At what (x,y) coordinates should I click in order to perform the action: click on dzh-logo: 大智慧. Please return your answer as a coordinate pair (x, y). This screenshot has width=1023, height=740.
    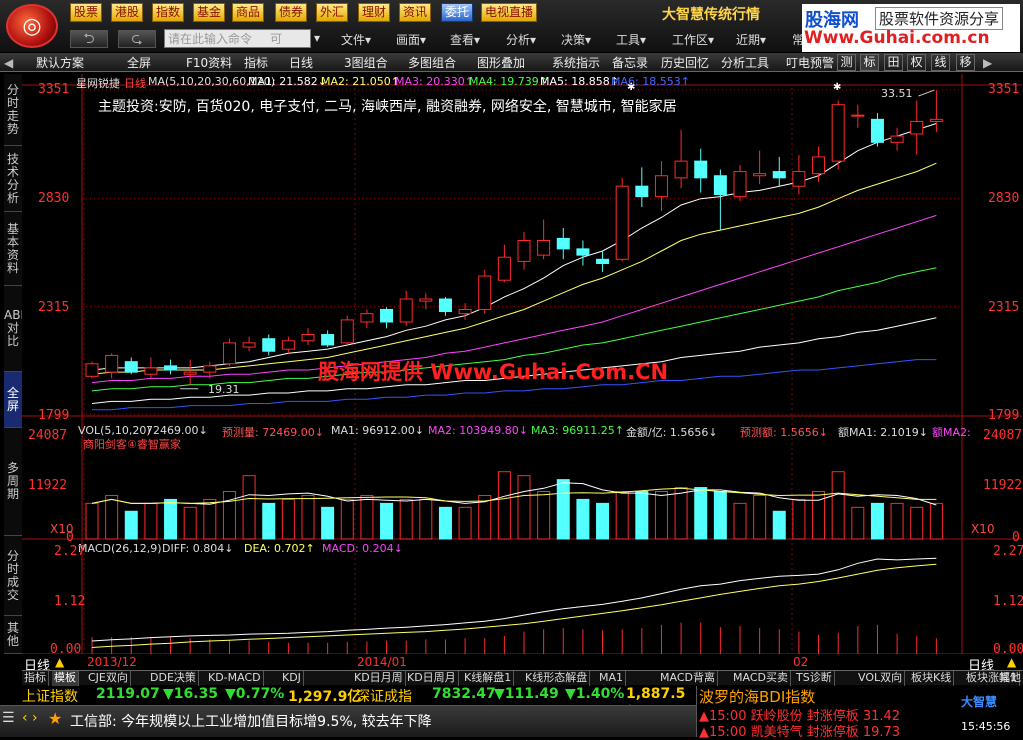
    Looking at the image, I should click on (979, 702).